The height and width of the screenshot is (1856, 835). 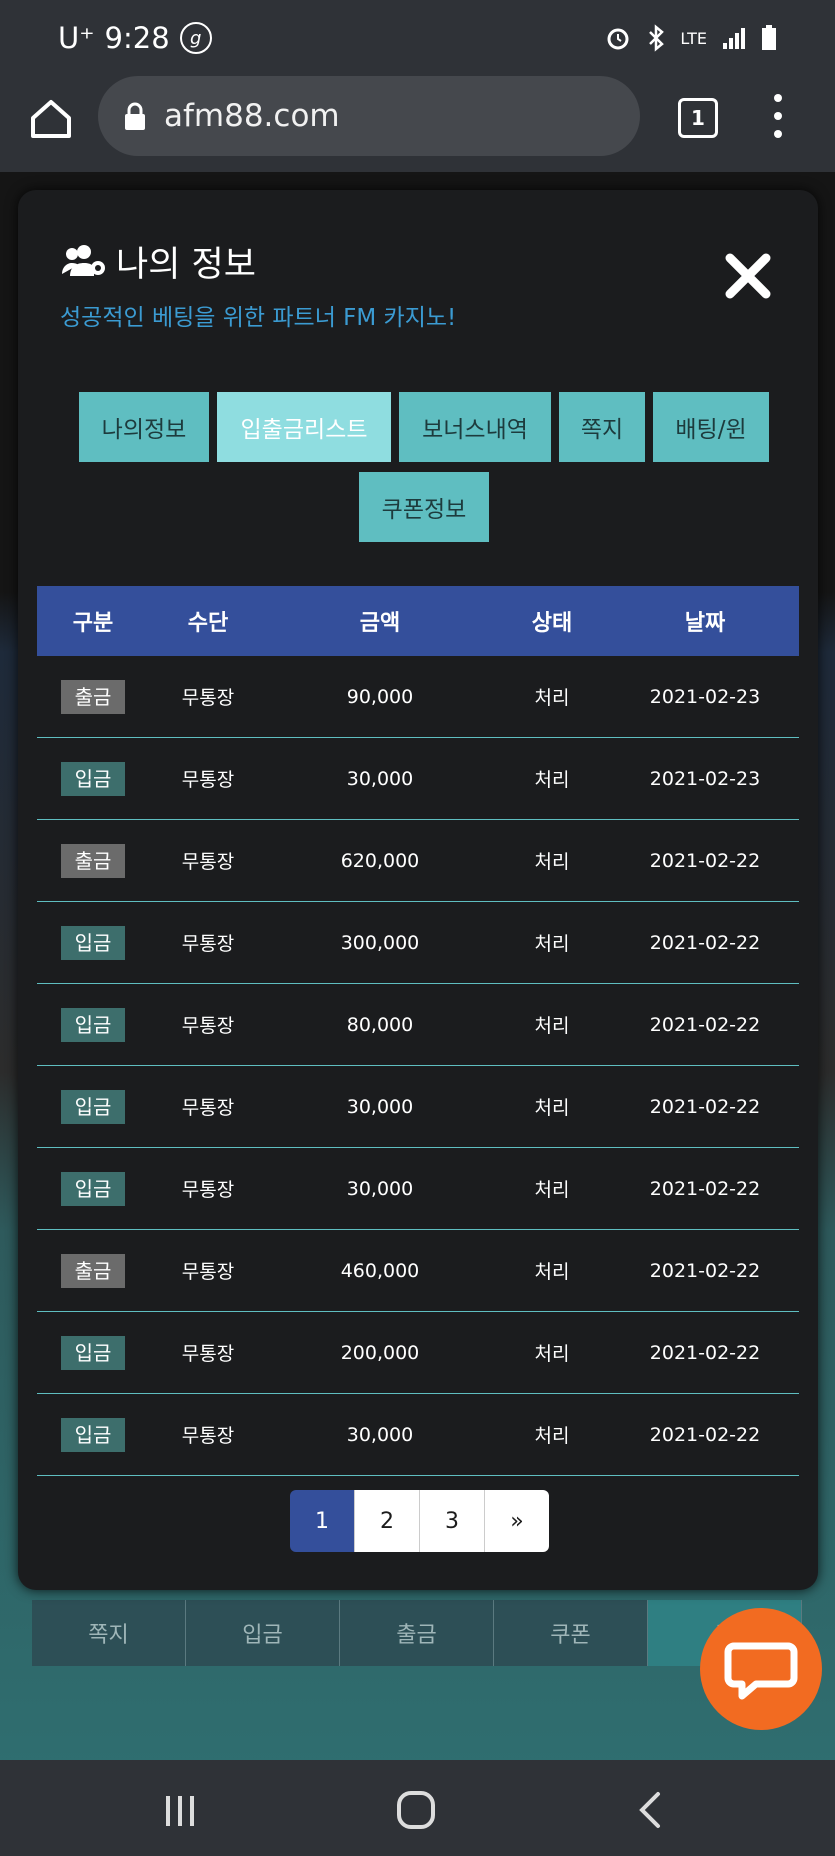 What do you see at coordinates (517, 1521) in the screenshot?
I see `next-page-button: »` at bounding box center [517, 1521].